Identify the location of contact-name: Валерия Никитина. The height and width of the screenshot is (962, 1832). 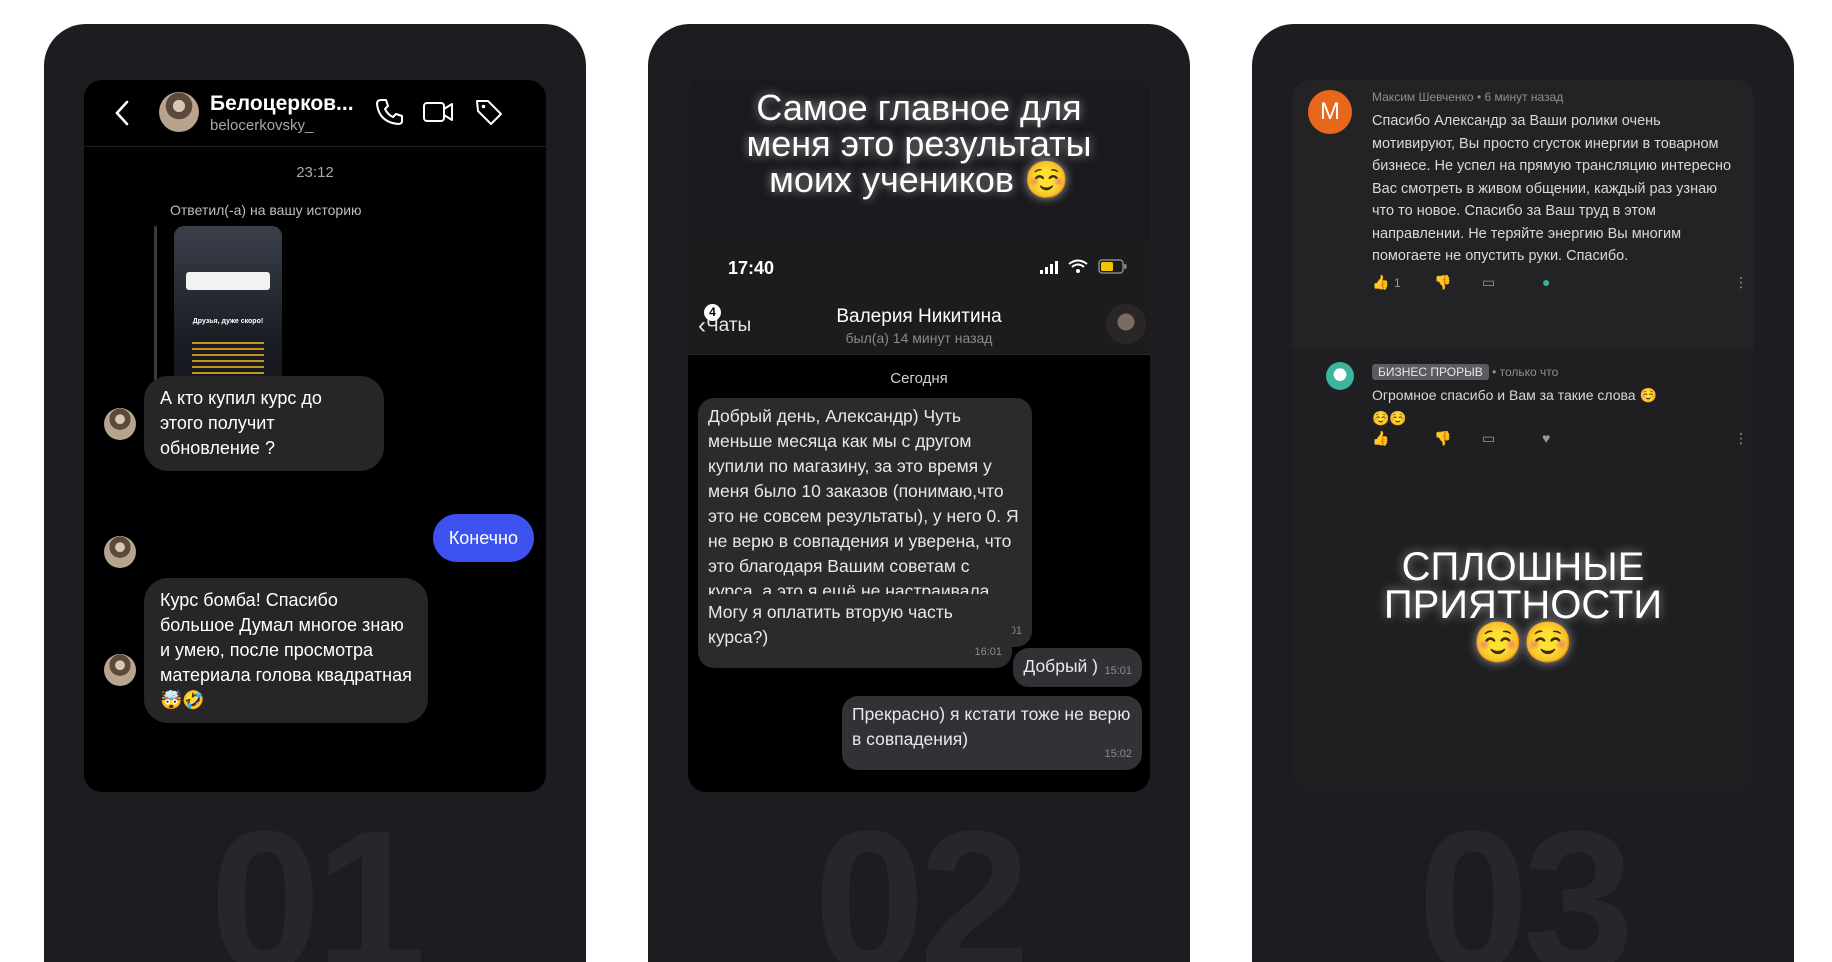
(919, 317).